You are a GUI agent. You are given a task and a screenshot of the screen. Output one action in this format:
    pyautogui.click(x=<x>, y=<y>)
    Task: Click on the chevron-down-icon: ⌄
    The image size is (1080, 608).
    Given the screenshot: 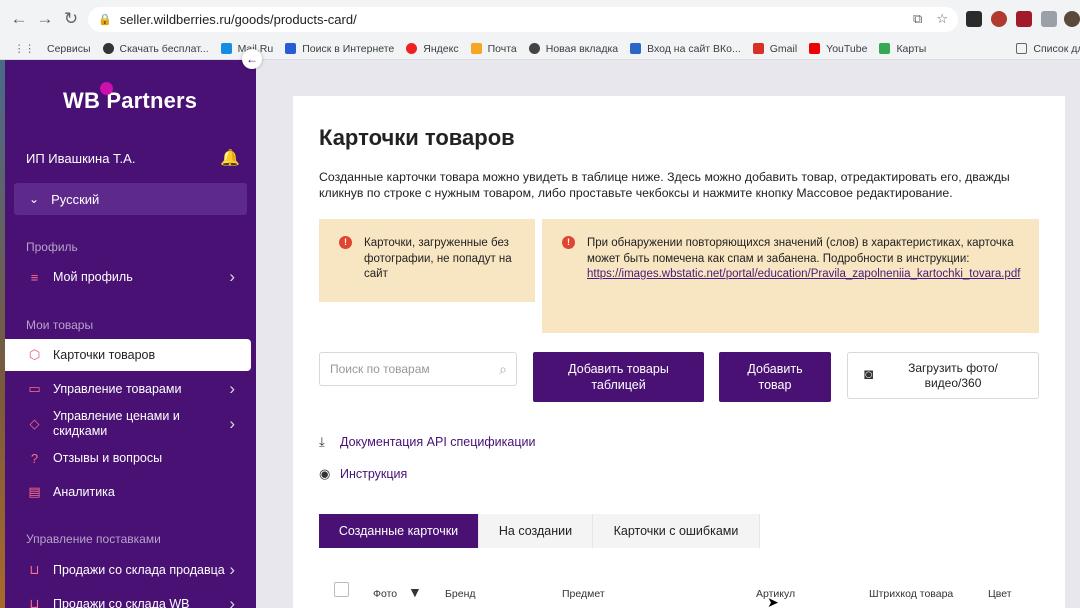 What is the action you would take?
    pyautogui.click(x=34, y=199)
    